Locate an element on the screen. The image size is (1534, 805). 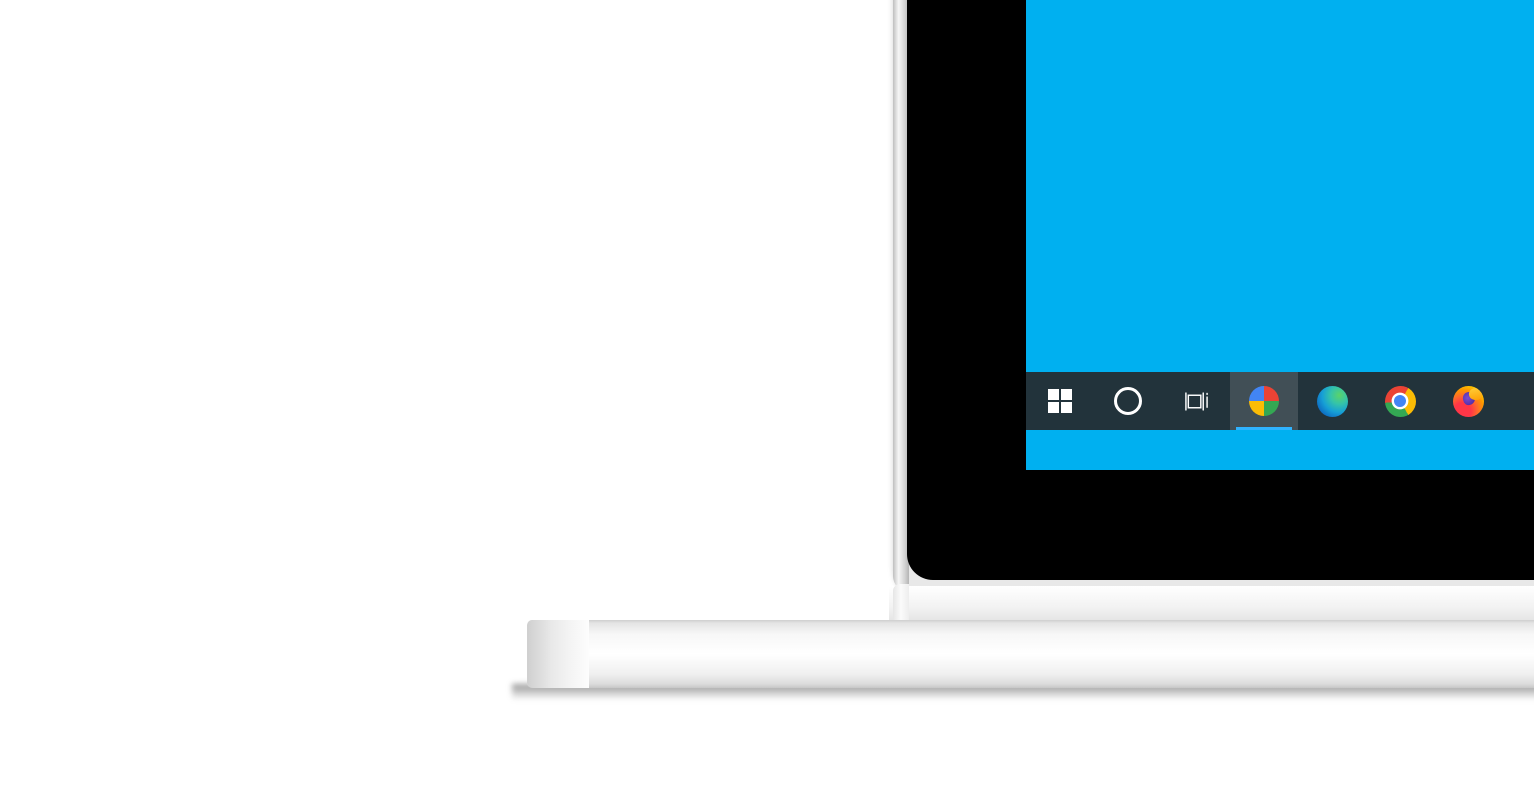
taskbar-start-button is located at coordinates (1060, 401).